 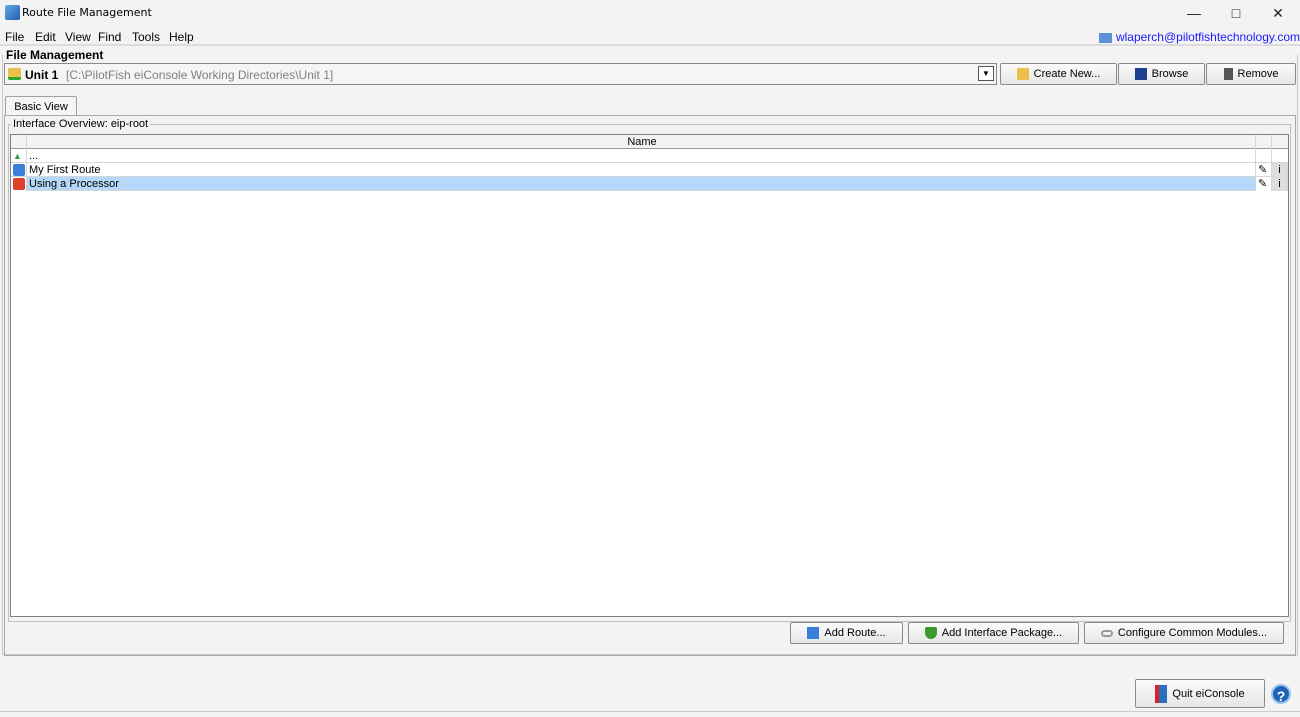 I want to click on table-row: My First Route ✎ i, so click(x=649, y=170).